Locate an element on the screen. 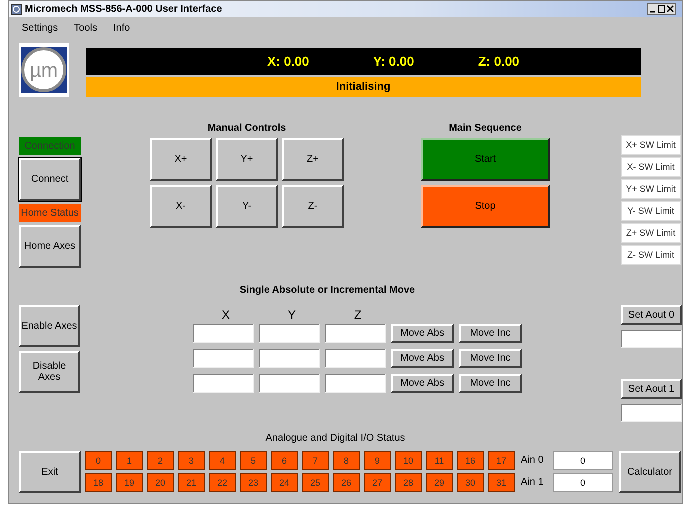  jog-button: Z+ is located at coordinates (313, 159).